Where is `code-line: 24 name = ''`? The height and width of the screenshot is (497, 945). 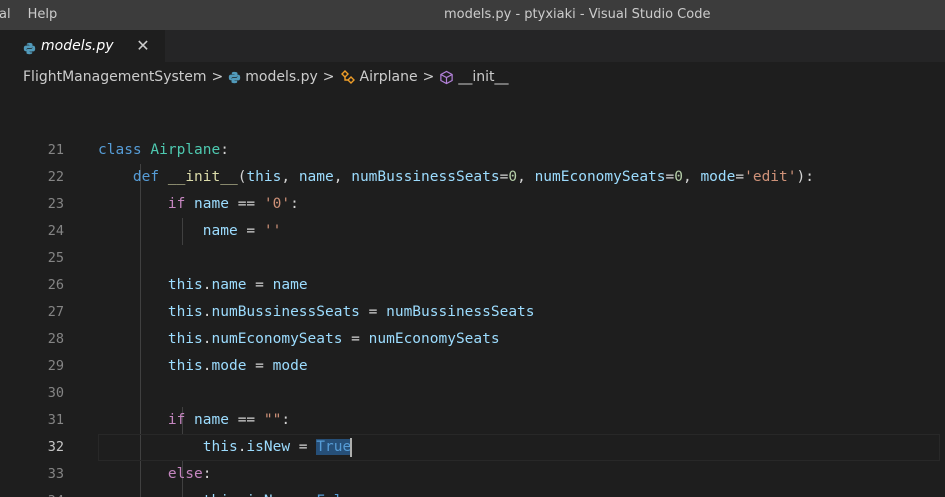
code-line: 24 name = '' is located at coordinates (472, 231).